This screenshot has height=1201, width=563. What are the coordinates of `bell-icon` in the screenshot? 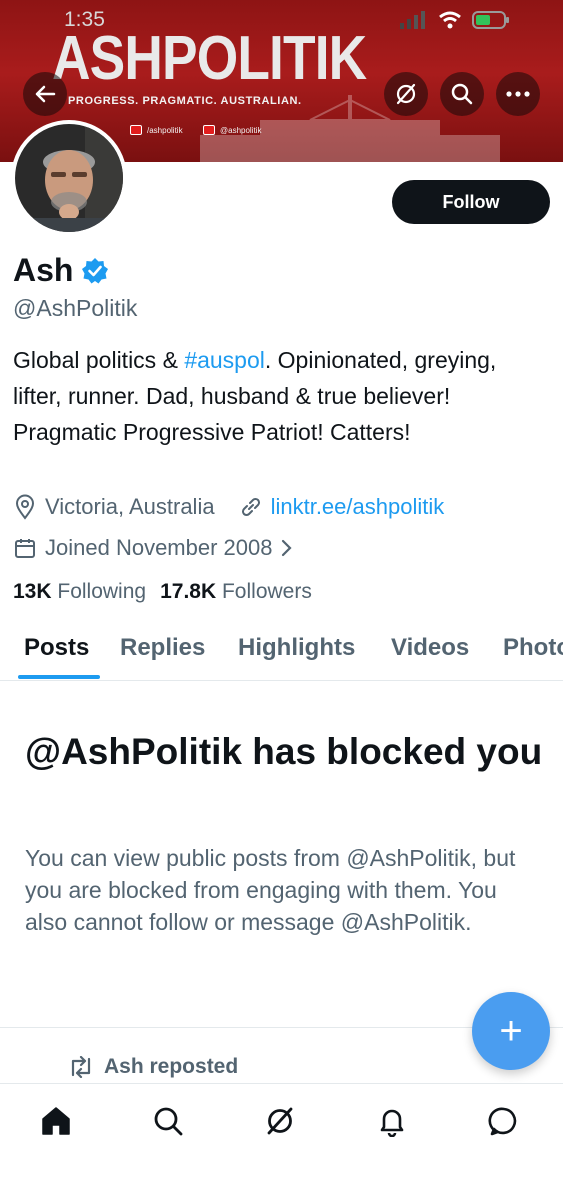 It's located at (392, 1123).